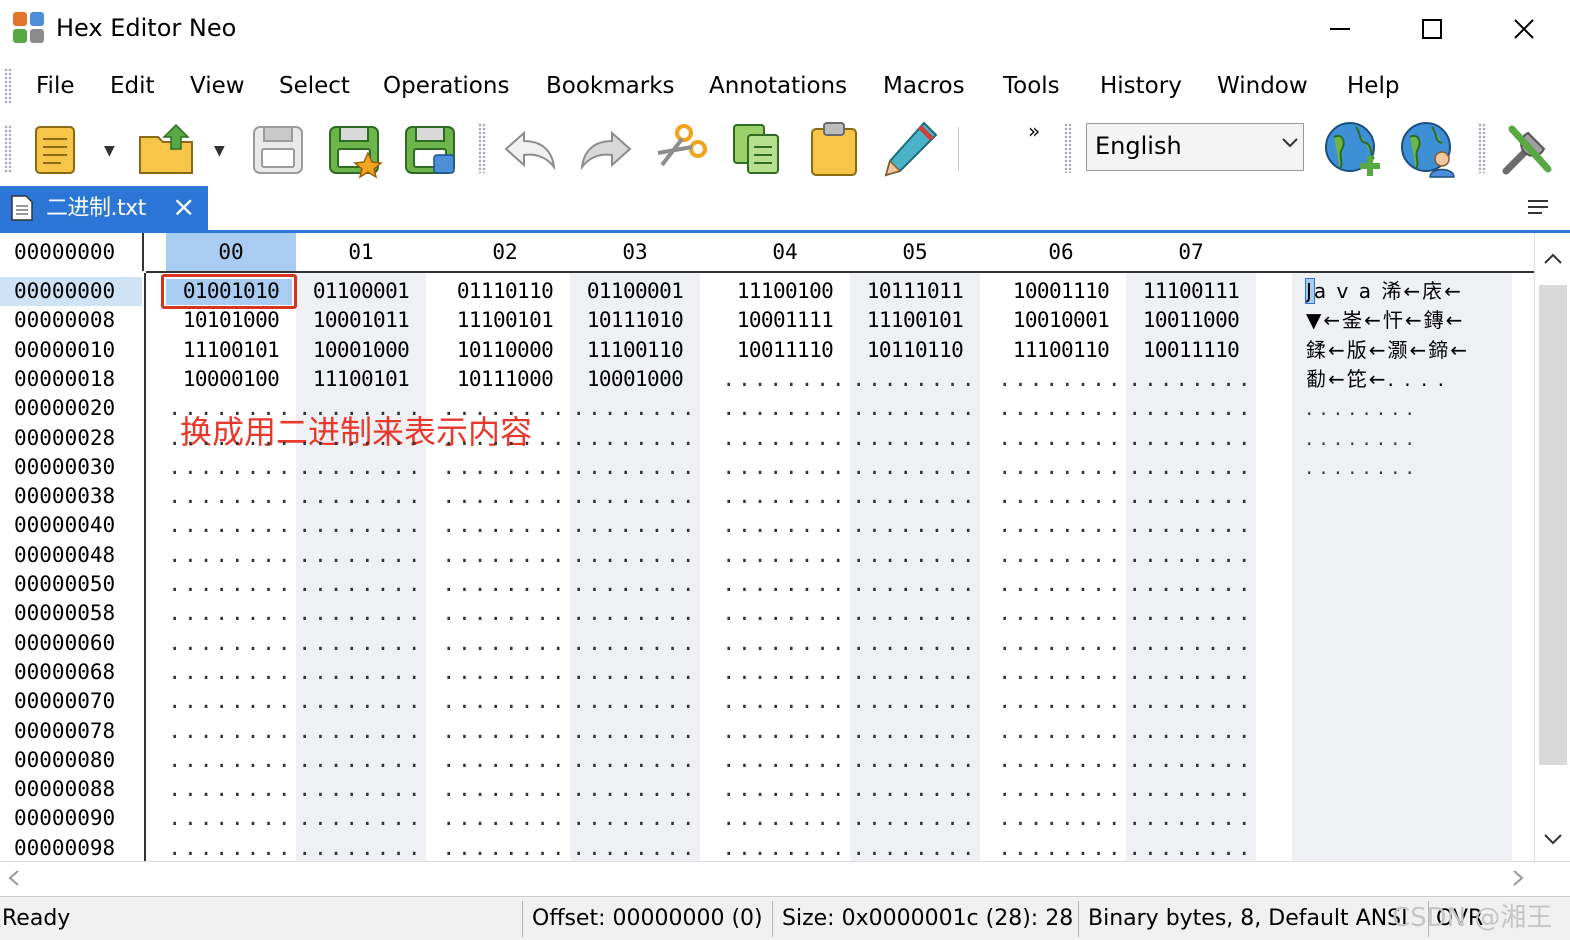  Describe the element at coordinates (1191, 320) in the screenshot. I see `byte-cell: 10011000` at that location.